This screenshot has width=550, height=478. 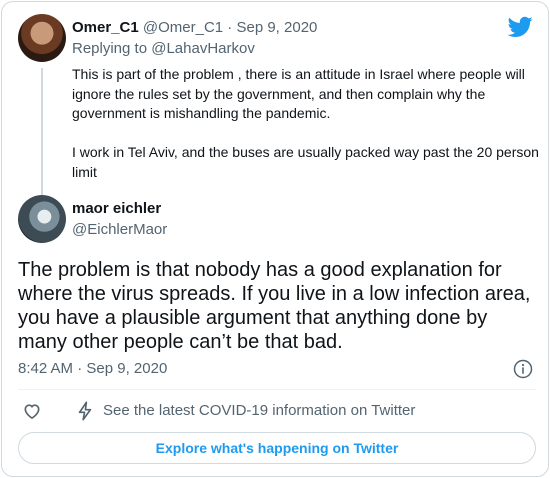 I want to click on handle: @Omer_C1, so click(x=183, y=27).